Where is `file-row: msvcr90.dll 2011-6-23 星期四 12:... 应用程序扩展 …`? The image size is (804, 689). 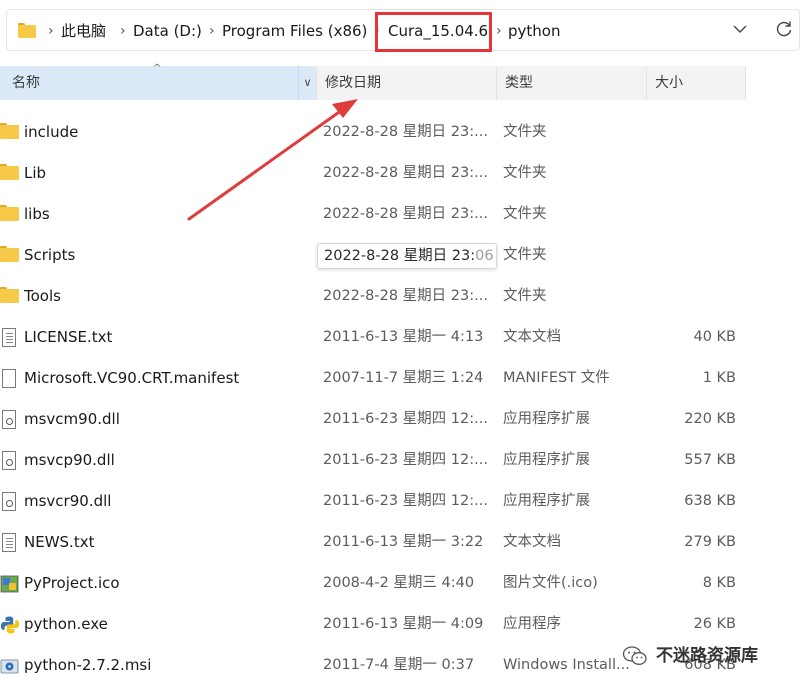
file-row: msvcr90.dll 2011-6-23 星期四 12:... 应用程序扩展 … is located at coordinates (402, 501).